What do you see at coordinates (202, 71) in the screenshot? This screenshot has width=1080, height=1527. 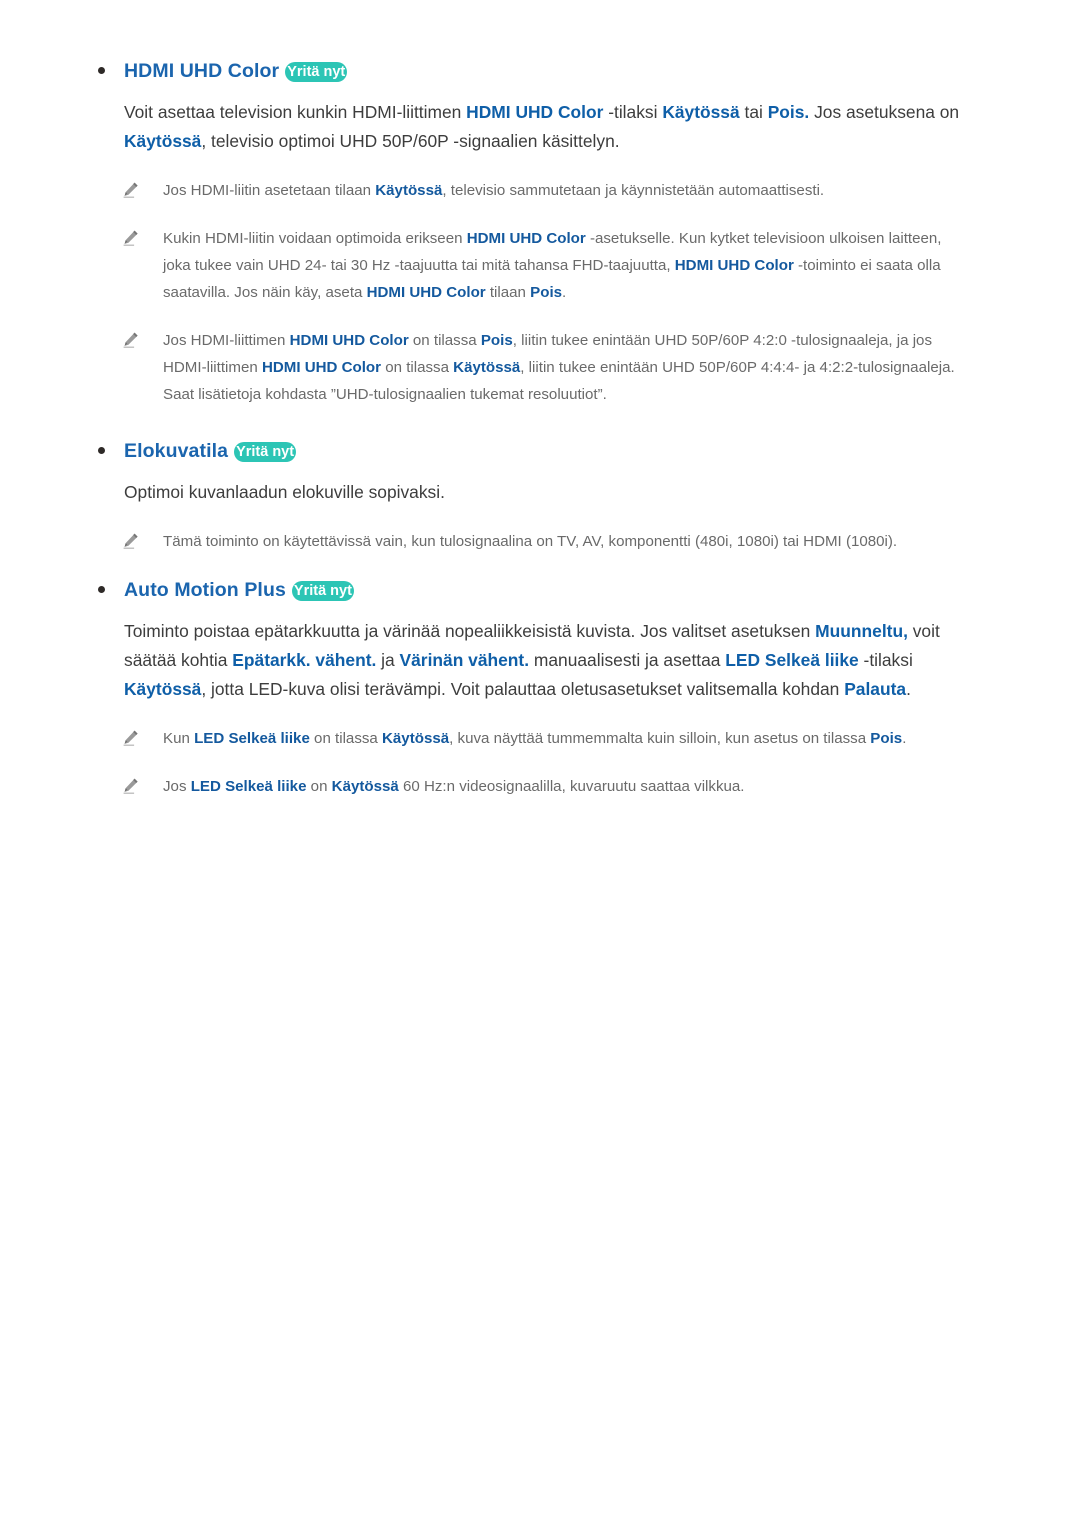 I see `section-title: HDMI UHD Color` at bounding box center [202, 71].